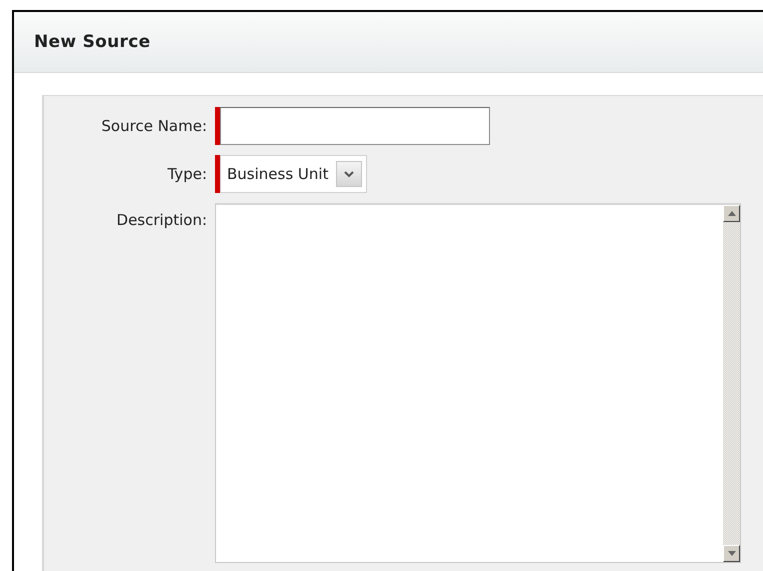  Describe the element at coordinates (731, 383) in the screenshot. I see `scrollbar` at that location.